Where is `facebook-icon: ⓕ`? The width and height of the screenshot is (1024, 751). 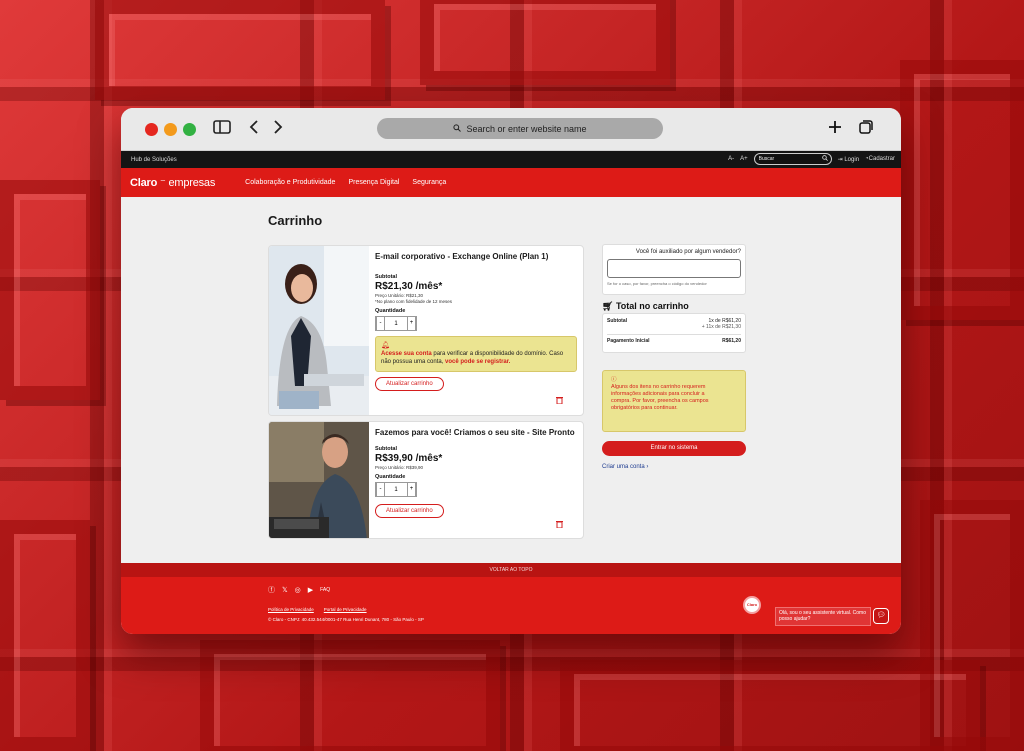 facebook-icon: ⓕ is located at coordinates (271, 590).